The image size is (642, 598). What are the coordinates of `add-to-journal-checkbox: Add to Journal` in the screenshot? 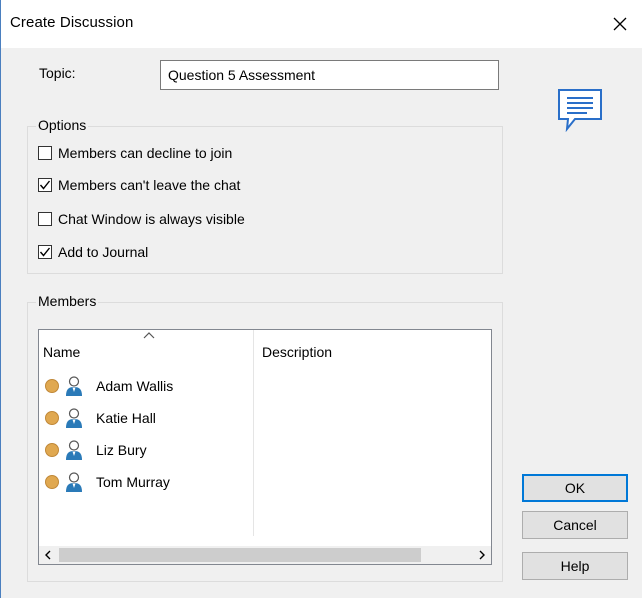 It's located at (93, 252).